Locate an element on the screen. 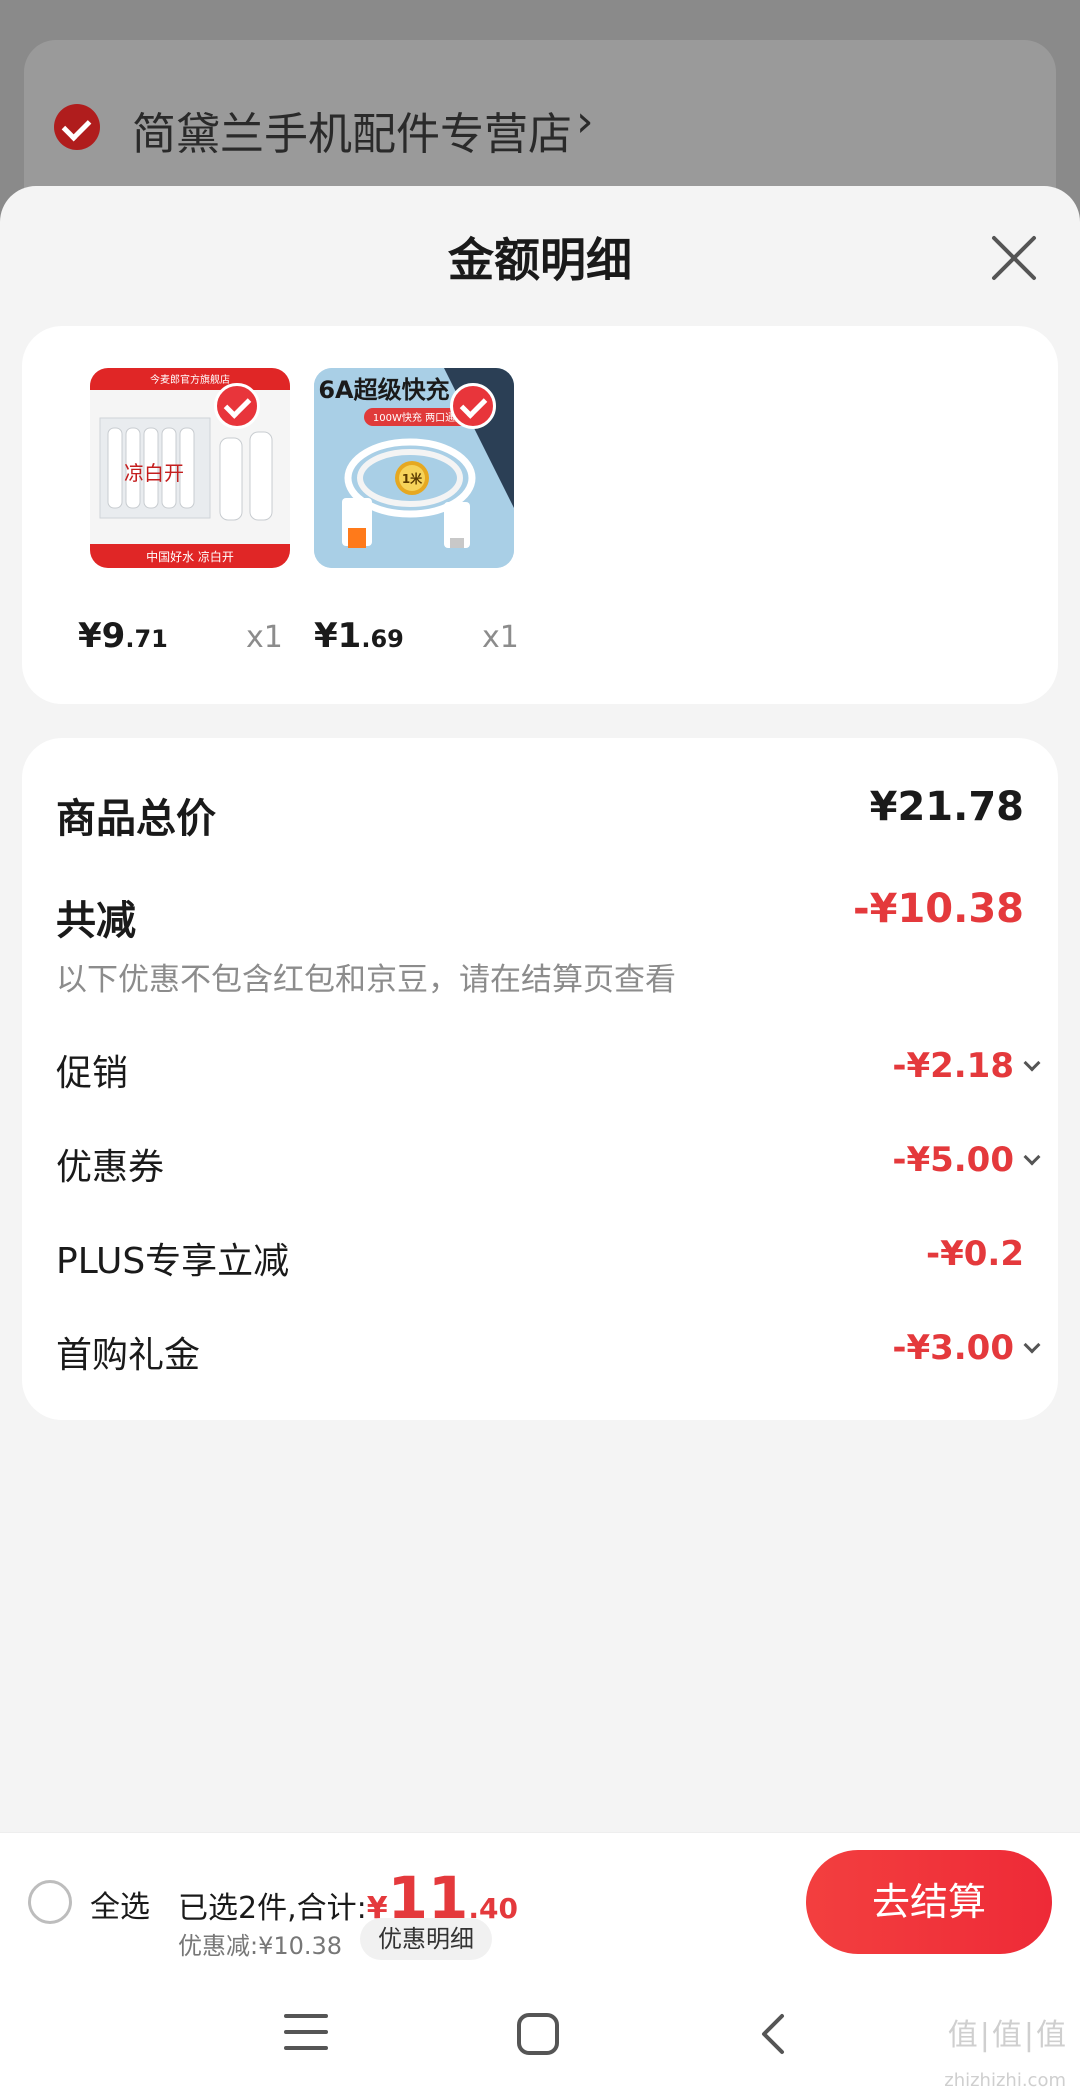 Image resolution: width=1080 pixels, height=2100 pixels. menu-icon is located at coordinates (306, 2032).